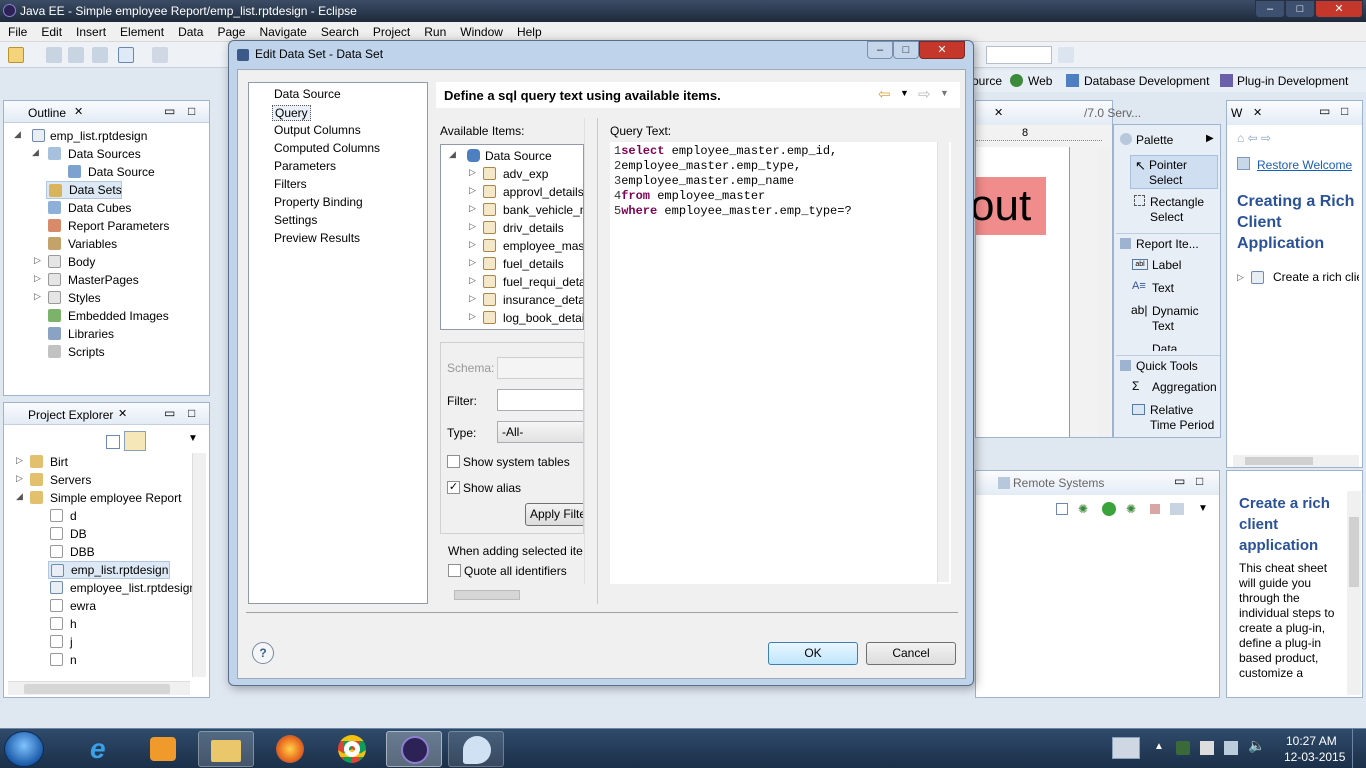  What do you see at coordinates (529, 30) in the screenshot?
I see `menu-help: Help` at bounding box center [529, 30].